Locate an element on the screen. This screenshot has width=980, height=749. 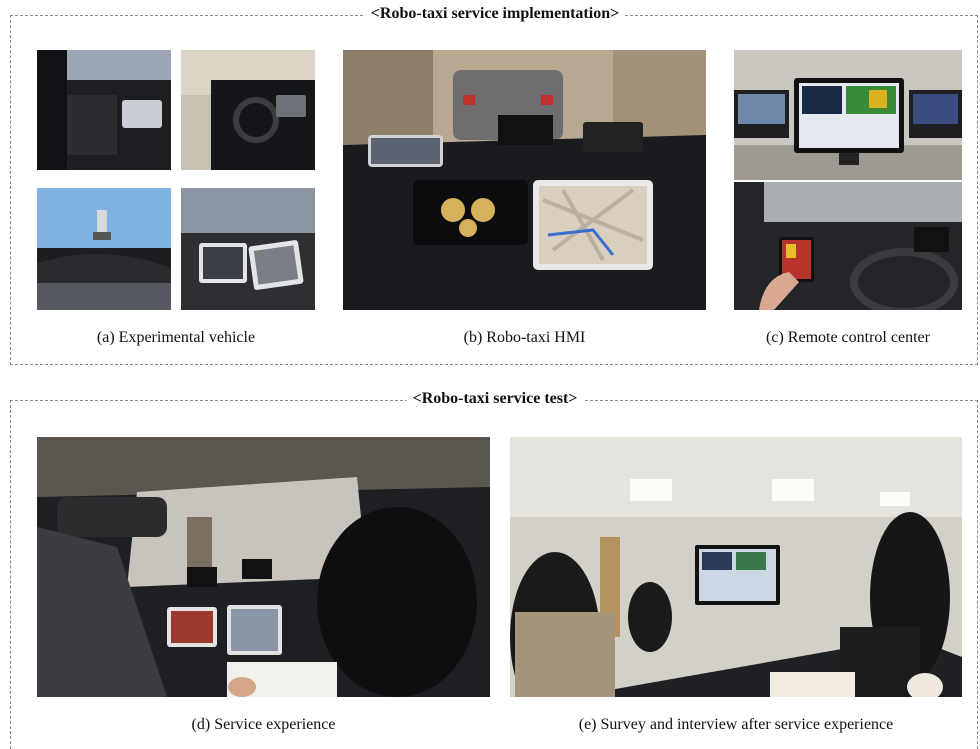
vehicle-tablet-mount-photo is located at coordinates (248, 249).